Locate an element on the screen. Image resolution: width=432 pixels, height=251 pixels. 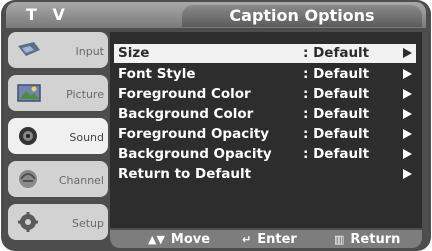
sidebar-item-label: Sound is located at coordinates (86, 137).